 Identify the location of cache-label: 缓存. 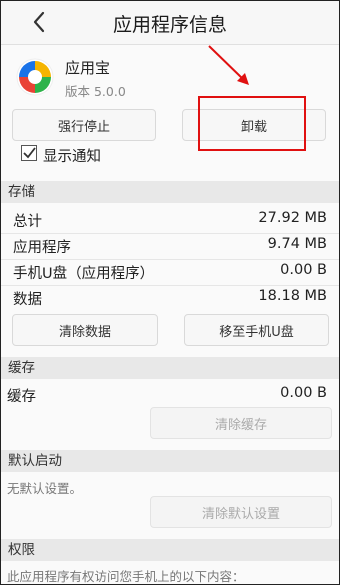
(21, 397).